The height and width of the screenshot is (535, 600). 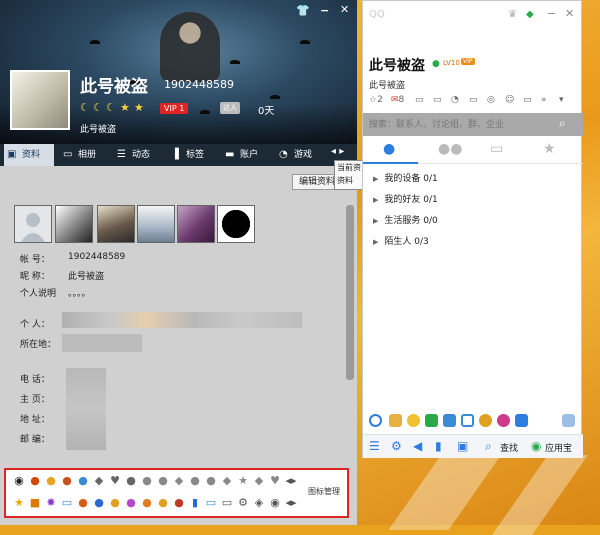 I want to click on settings-icon: ⚙, so click(x=396, y=446).